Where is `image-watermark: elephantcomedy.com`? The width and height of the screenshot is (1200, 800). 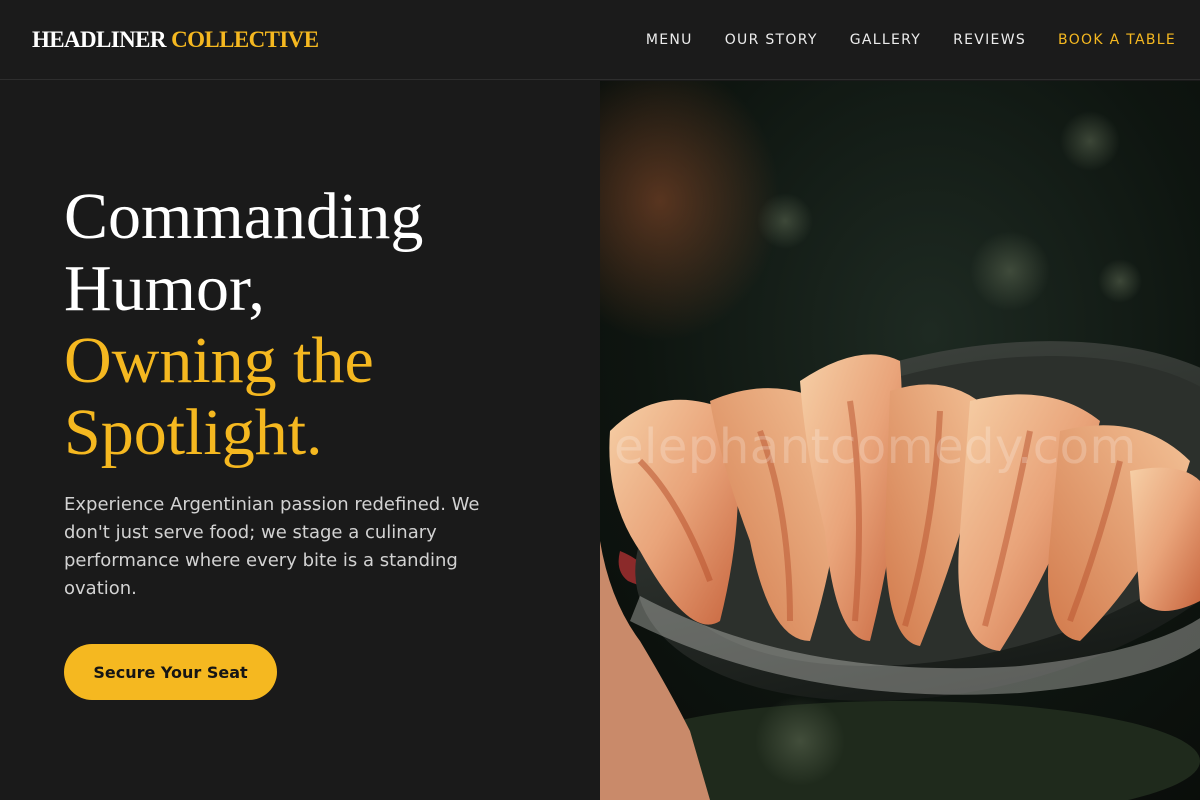 image-watermark: elephantcomedy.com is located at coordinates (875, 447).